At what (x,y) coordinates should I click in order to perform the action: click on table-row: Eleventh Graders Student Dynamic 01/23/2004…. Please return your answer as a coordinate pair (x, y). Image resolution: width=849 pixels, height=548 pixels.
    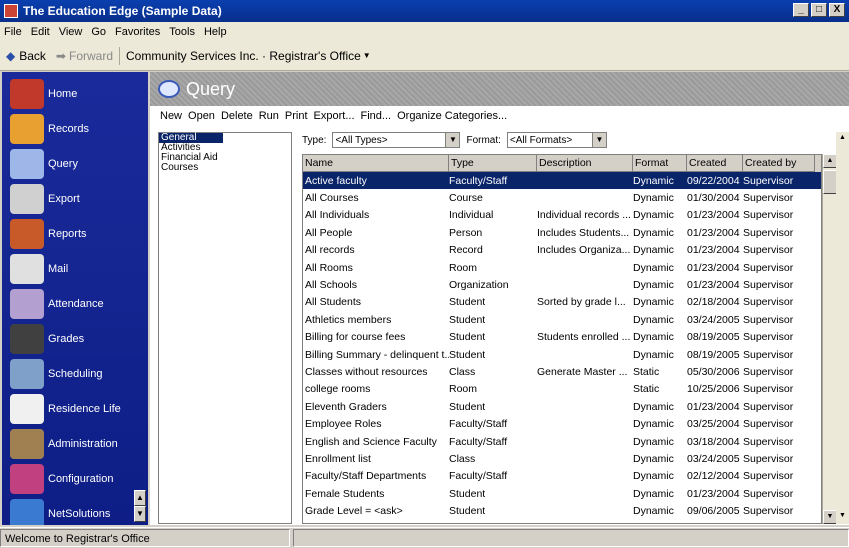
    Looking at the image, I should click on (562, 406).